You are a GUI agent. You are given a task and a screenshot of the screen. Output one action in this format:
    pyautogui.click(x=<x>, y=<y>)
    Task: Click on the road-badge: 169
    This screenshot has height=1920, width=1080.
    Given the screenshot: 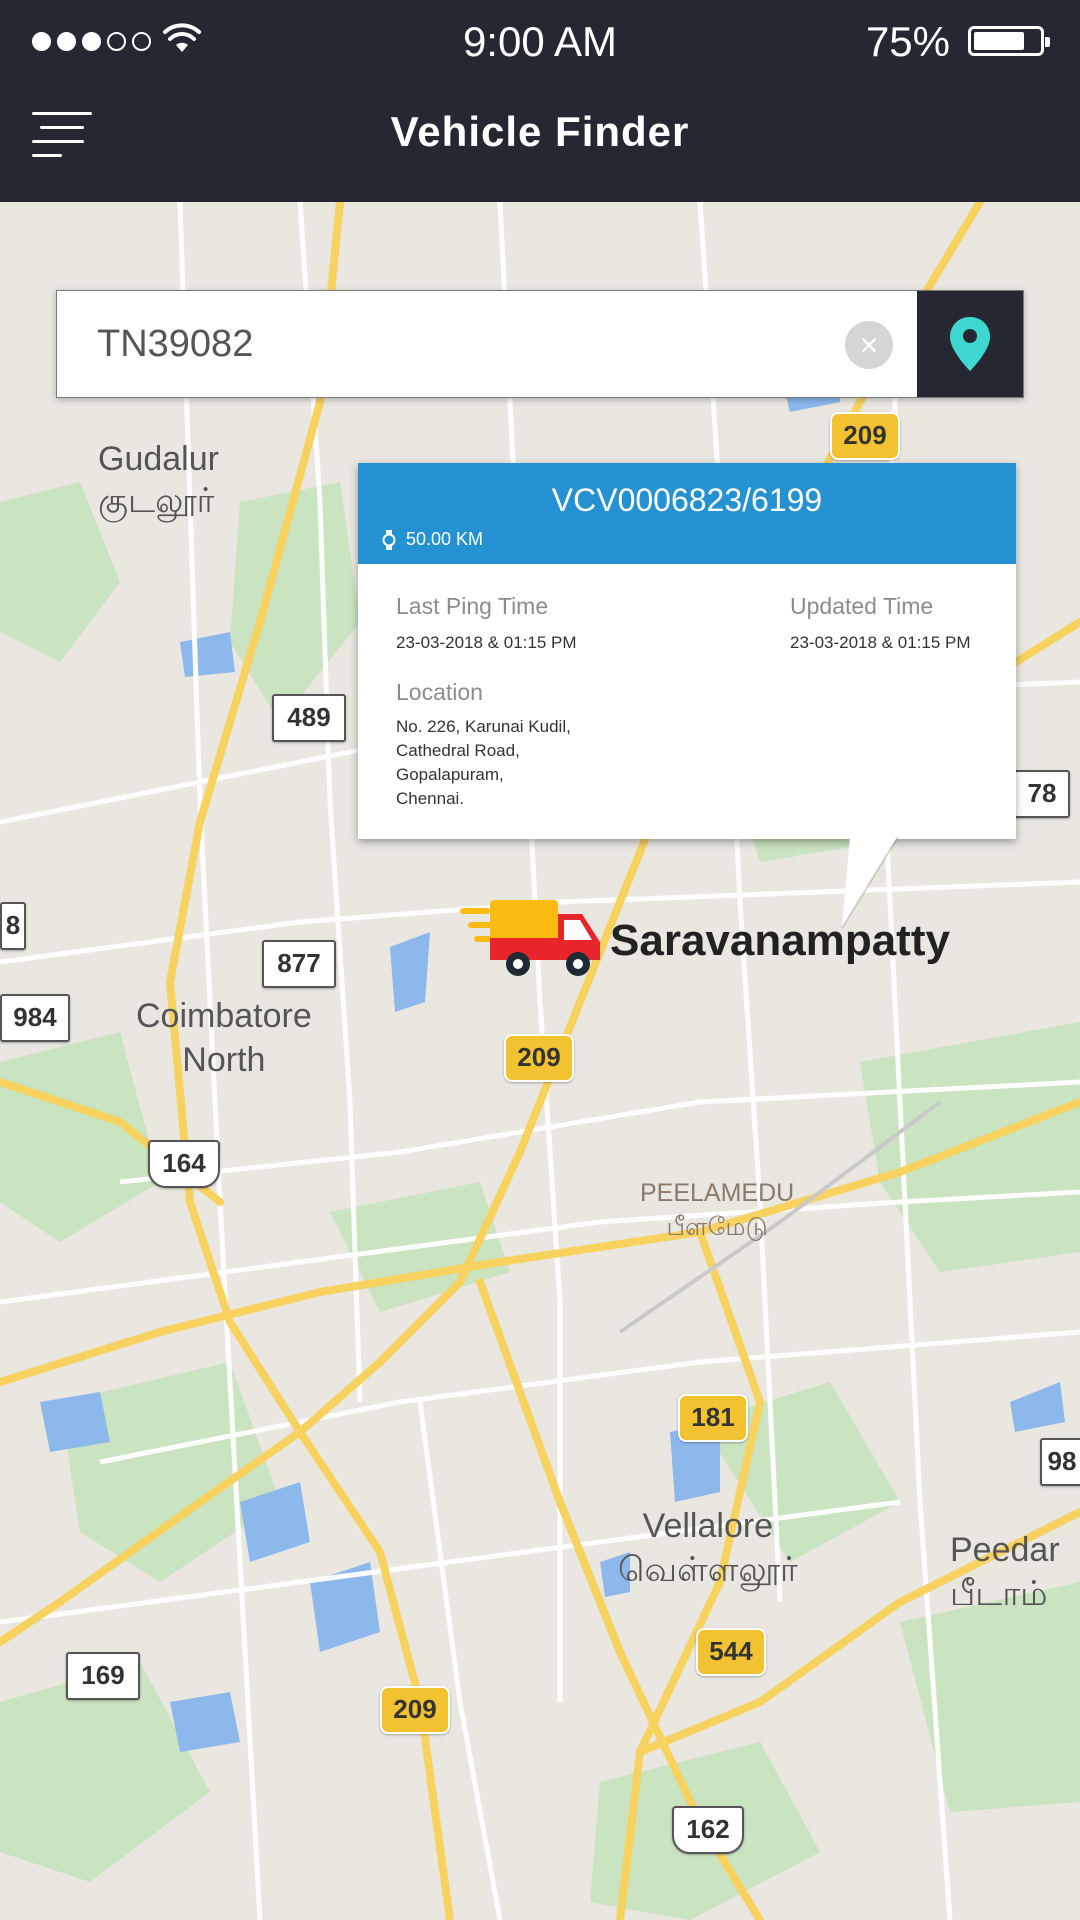 What is the action you would take?
    pyautogui.click(x=103, y=1676)
    